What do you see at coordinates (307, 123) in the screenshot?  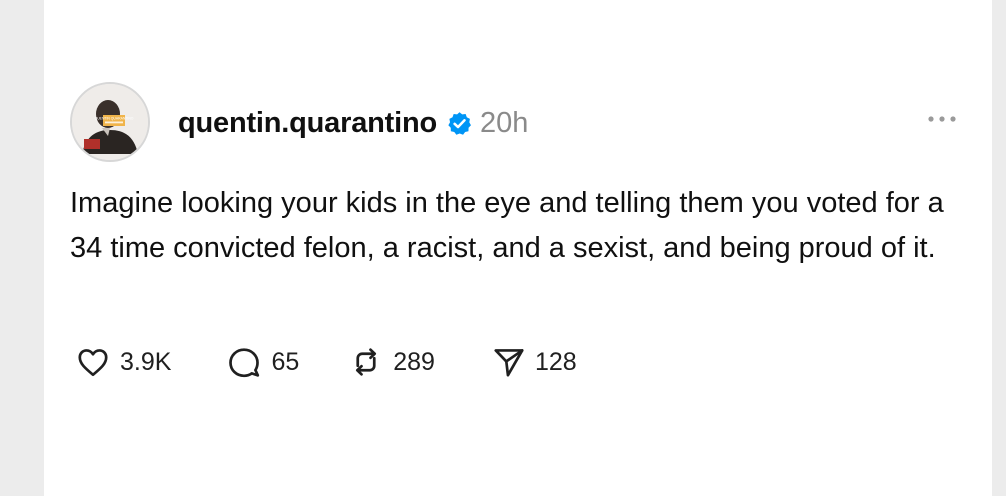 I see `author-username: quentin.quarantino` at bounding box center [307, 123].